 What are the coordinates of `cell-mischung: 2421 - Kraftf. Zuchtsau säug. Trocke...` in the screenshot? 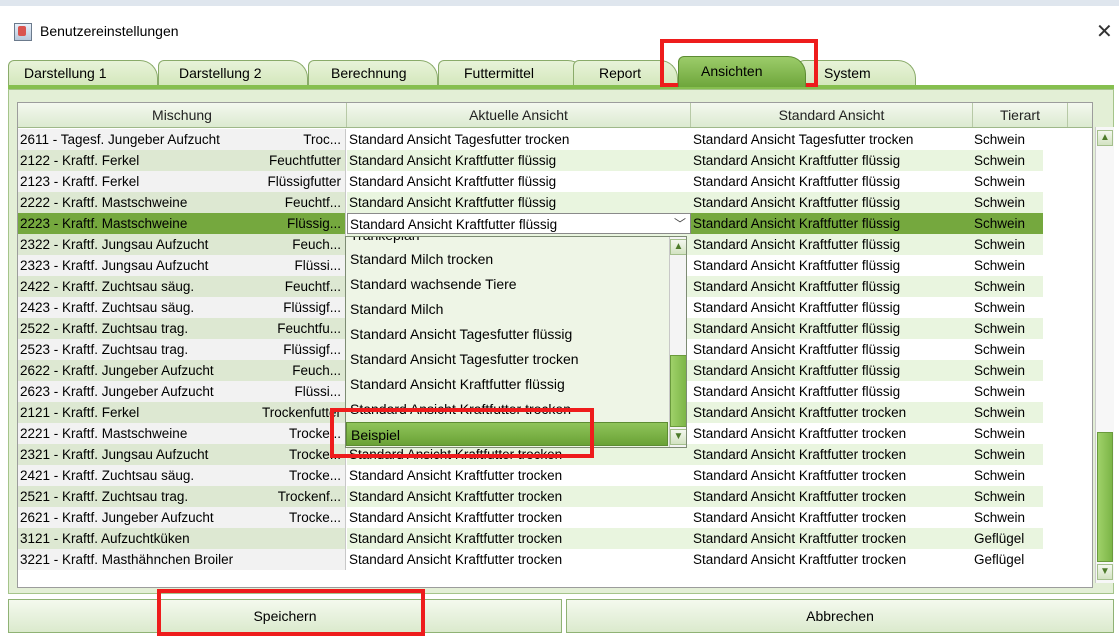 It's located at (182, 475).